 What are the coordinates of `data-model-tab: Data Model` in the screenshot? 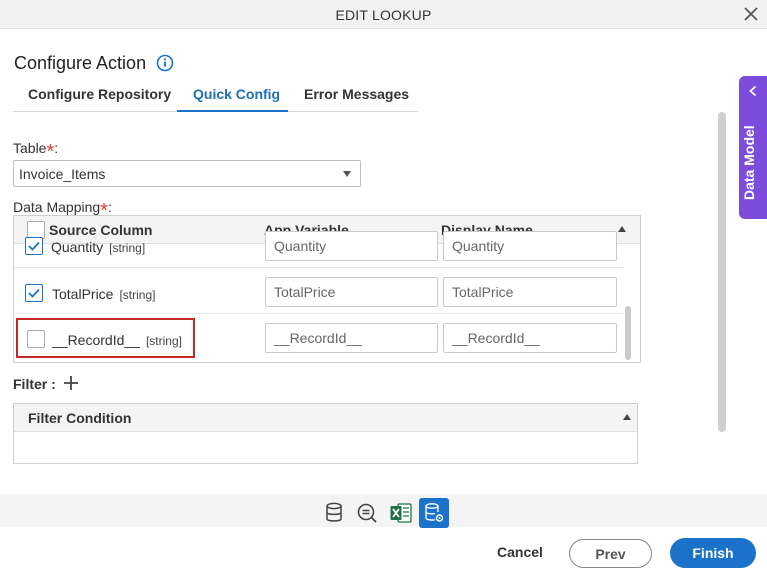 It's located at (753, 147).